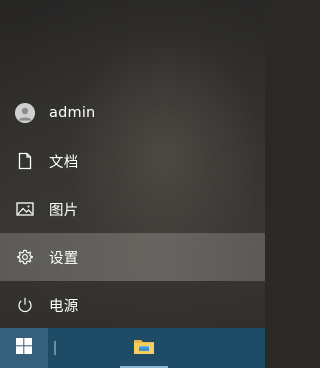 The width and height of the screenshot is (320, 368). I want to click on taskbar-divider, so click(55, 348).